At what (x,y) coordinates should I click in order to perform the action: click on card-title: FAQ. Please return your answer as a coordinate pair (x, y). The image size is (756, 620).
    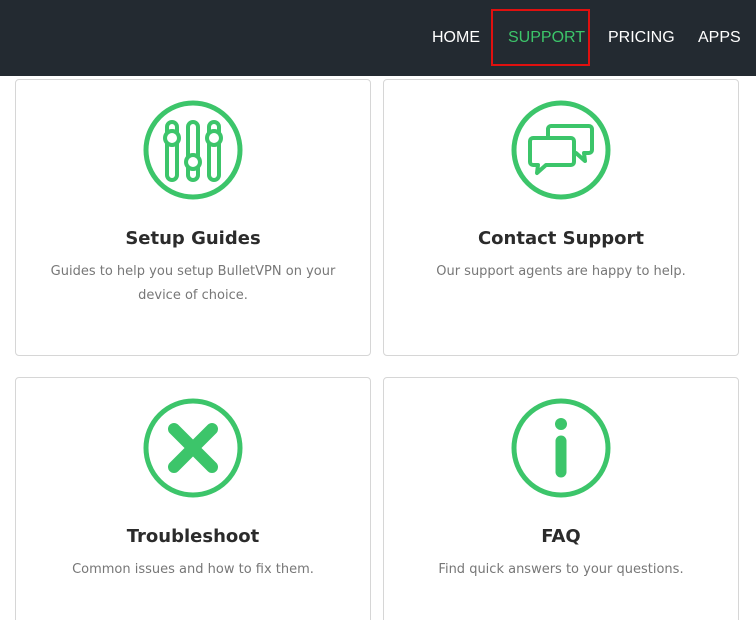
    Looking at the image, I should click on (561, 536).